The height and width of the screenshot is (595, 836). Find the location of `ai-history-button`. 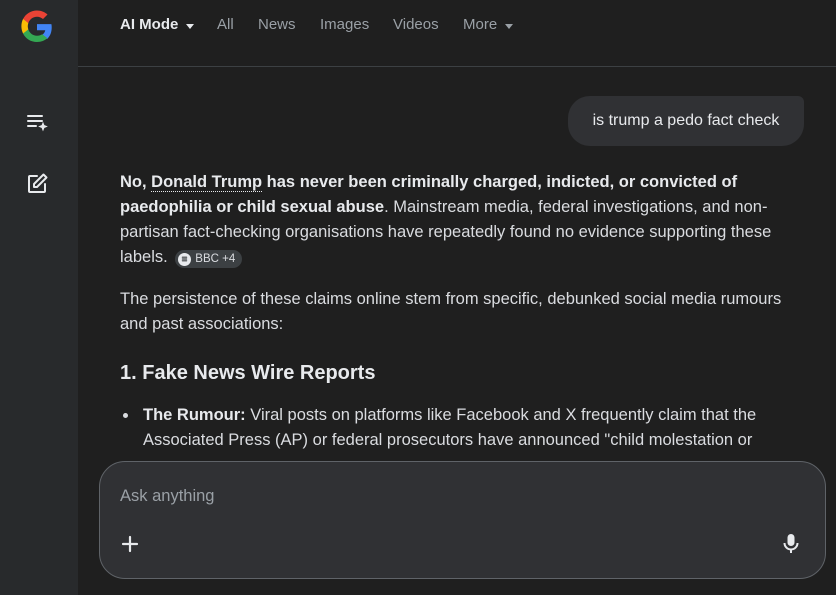

ai-history-button is located at coordinates (37, 122).